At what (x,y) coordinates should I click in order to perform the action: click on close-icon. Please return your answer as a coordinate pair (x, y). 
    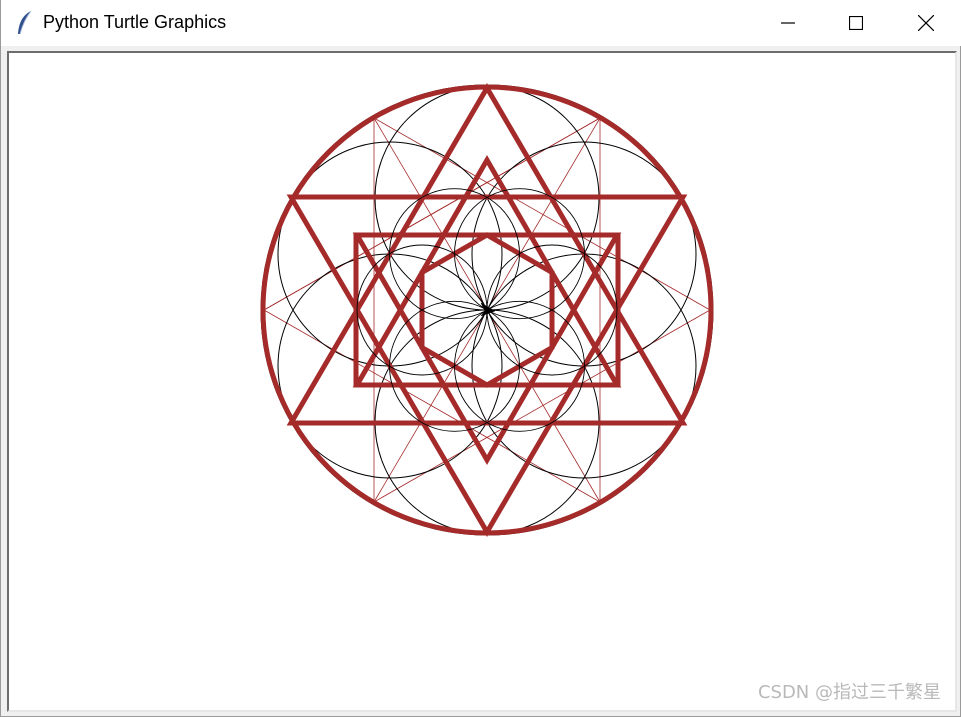
    Looking at the image, I should click on (926, 23).